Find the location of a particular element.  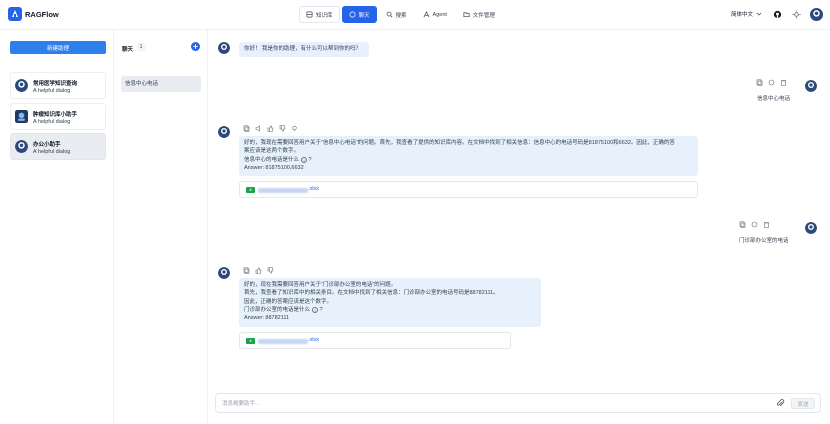

assistant-name: 常用医学知识查询 is located at coordinates (55, 84).